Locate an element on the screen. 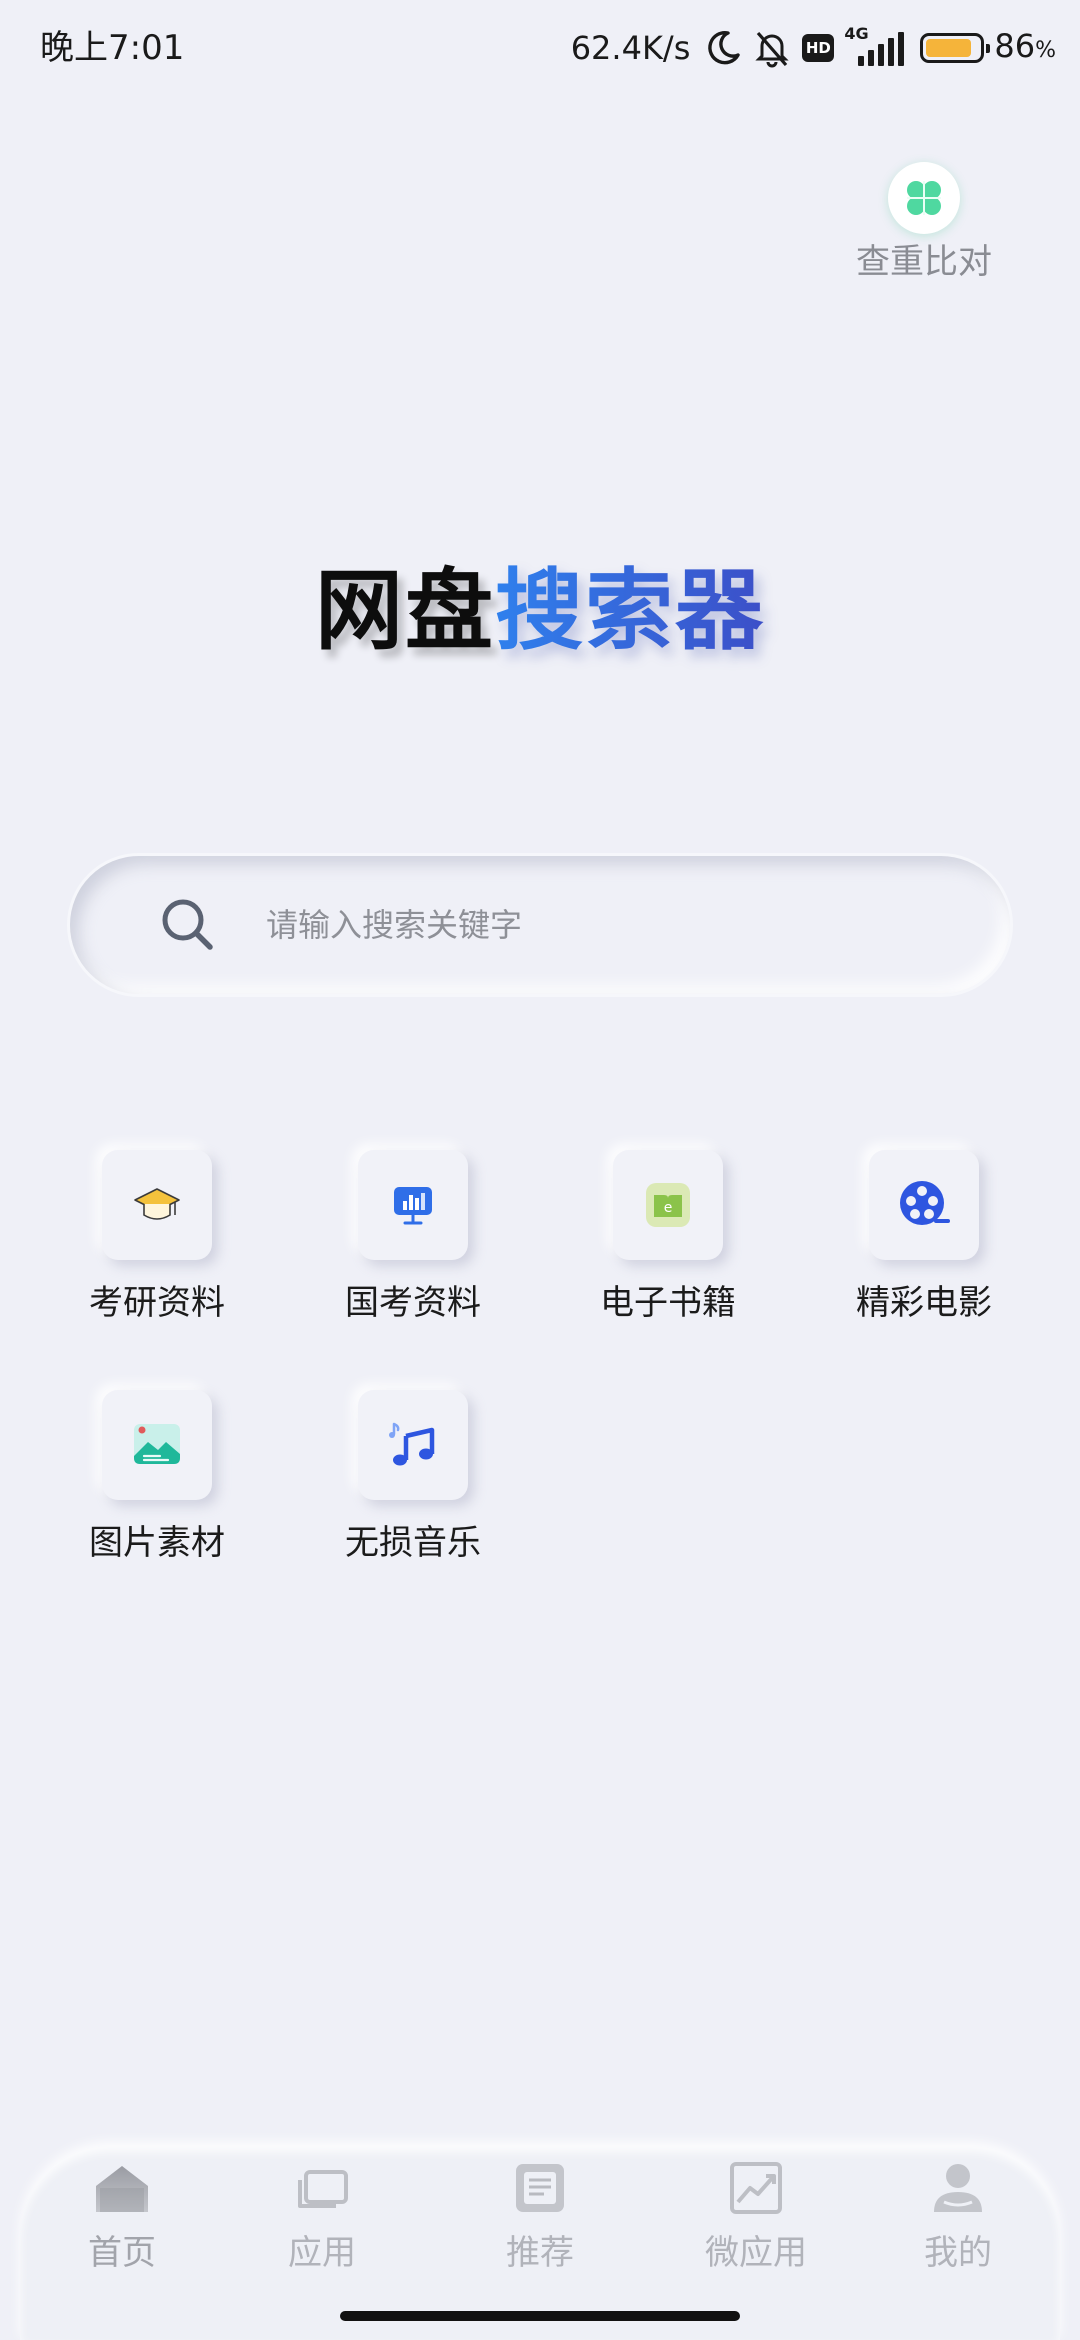  category-images: 图片素材 is located at coordinates (157, 1490).